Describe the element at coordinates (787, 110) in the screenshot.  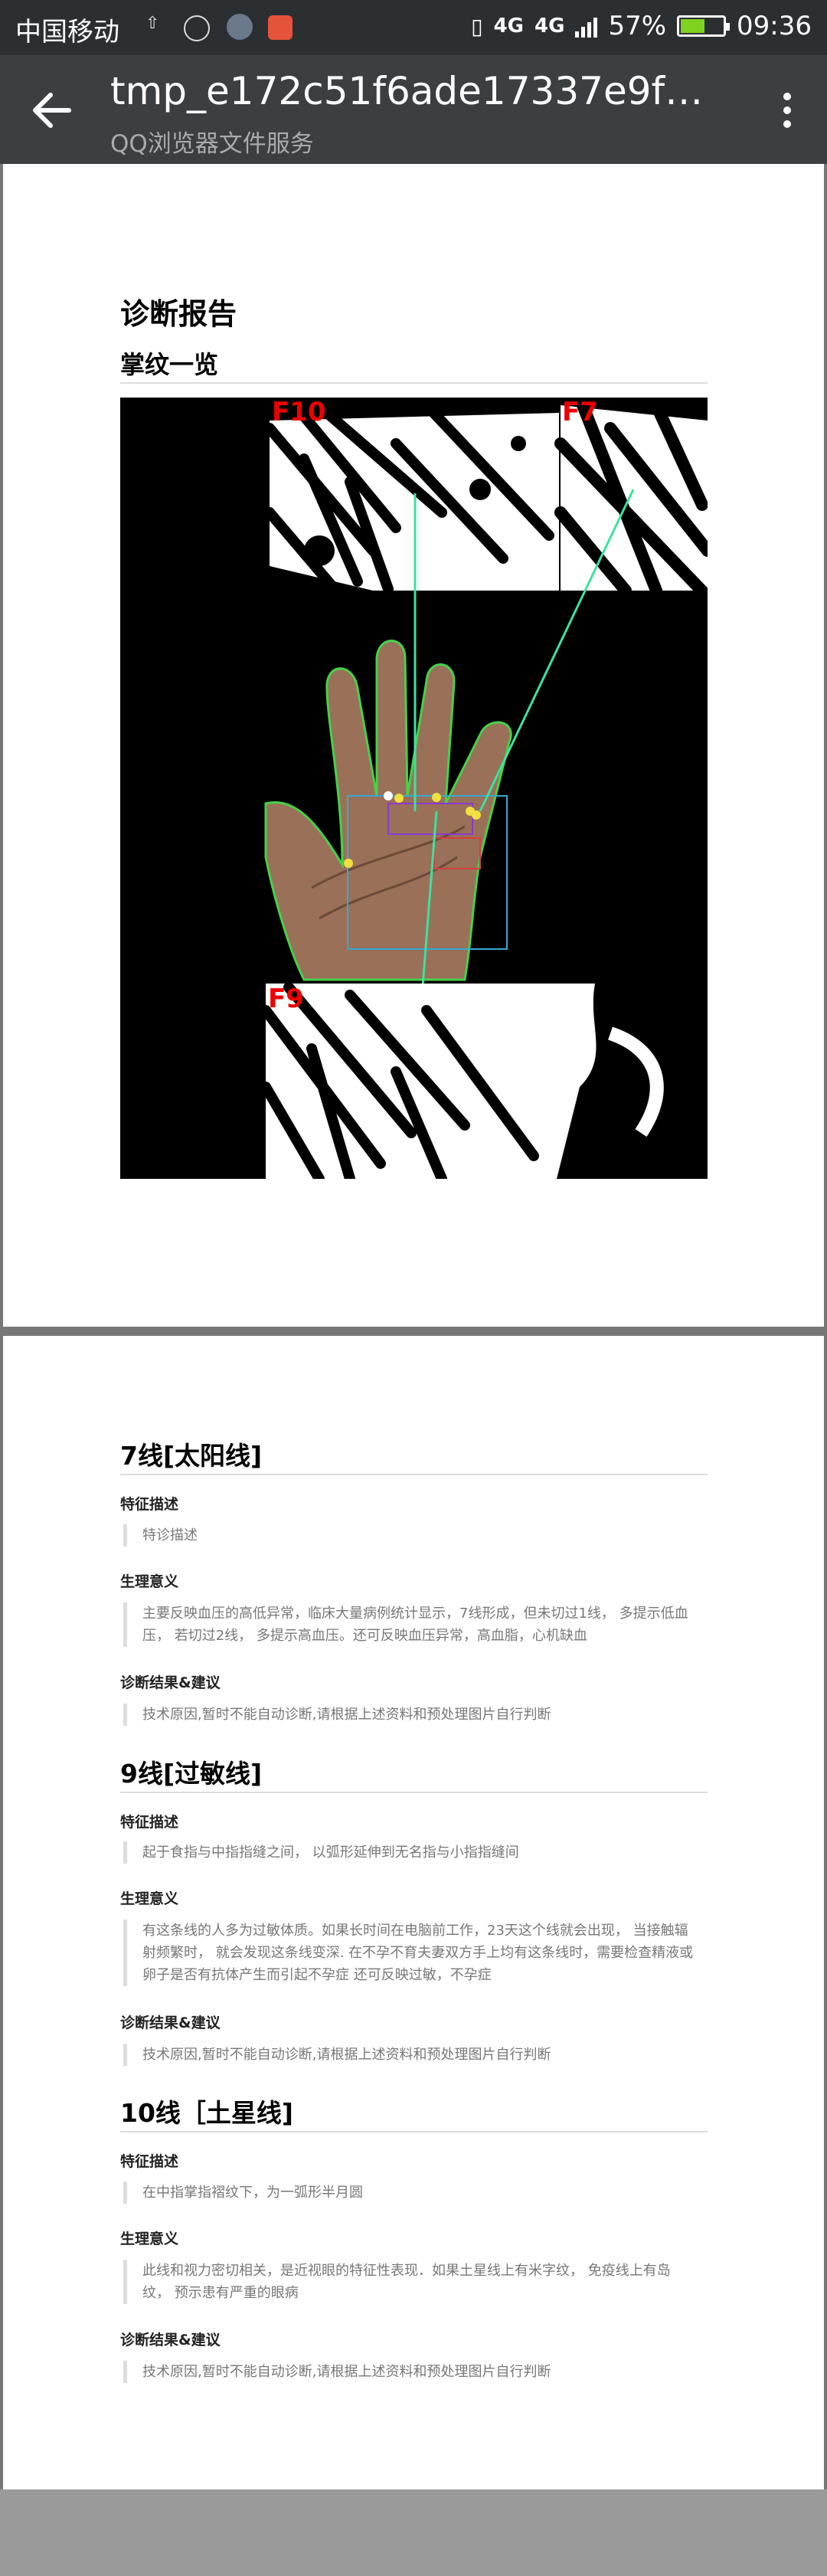
I see `more-options-icon` at that location.